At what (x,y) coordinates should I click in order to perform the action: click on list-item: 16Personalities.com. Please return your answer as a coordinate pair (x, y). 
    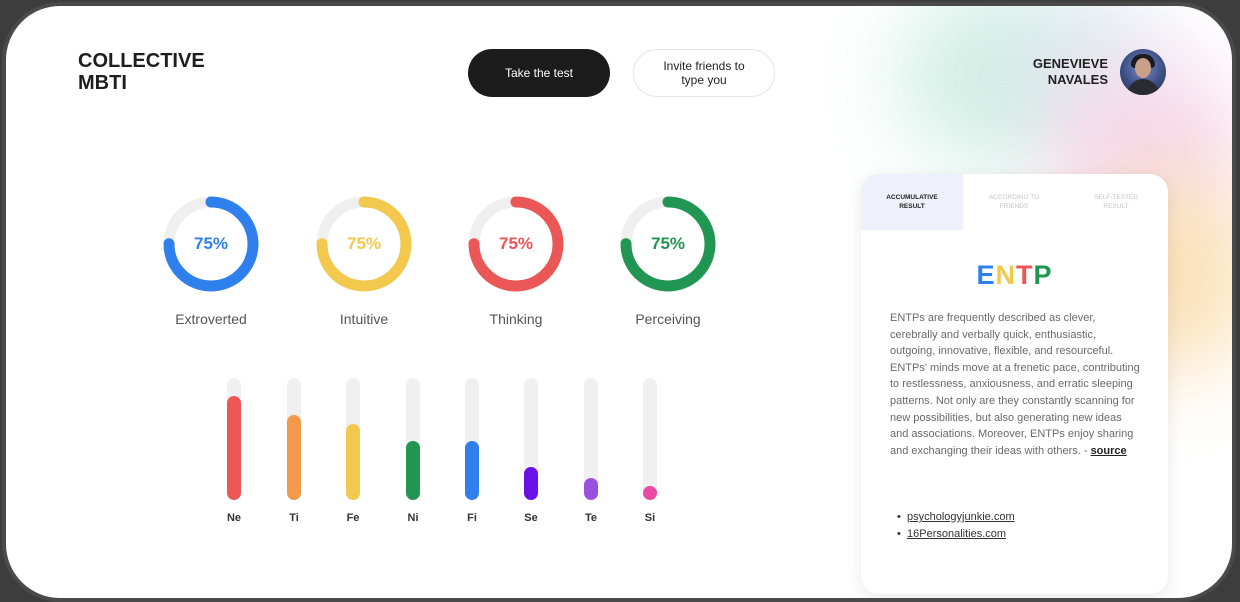
    Looking at the image, I should click on (956, 534).